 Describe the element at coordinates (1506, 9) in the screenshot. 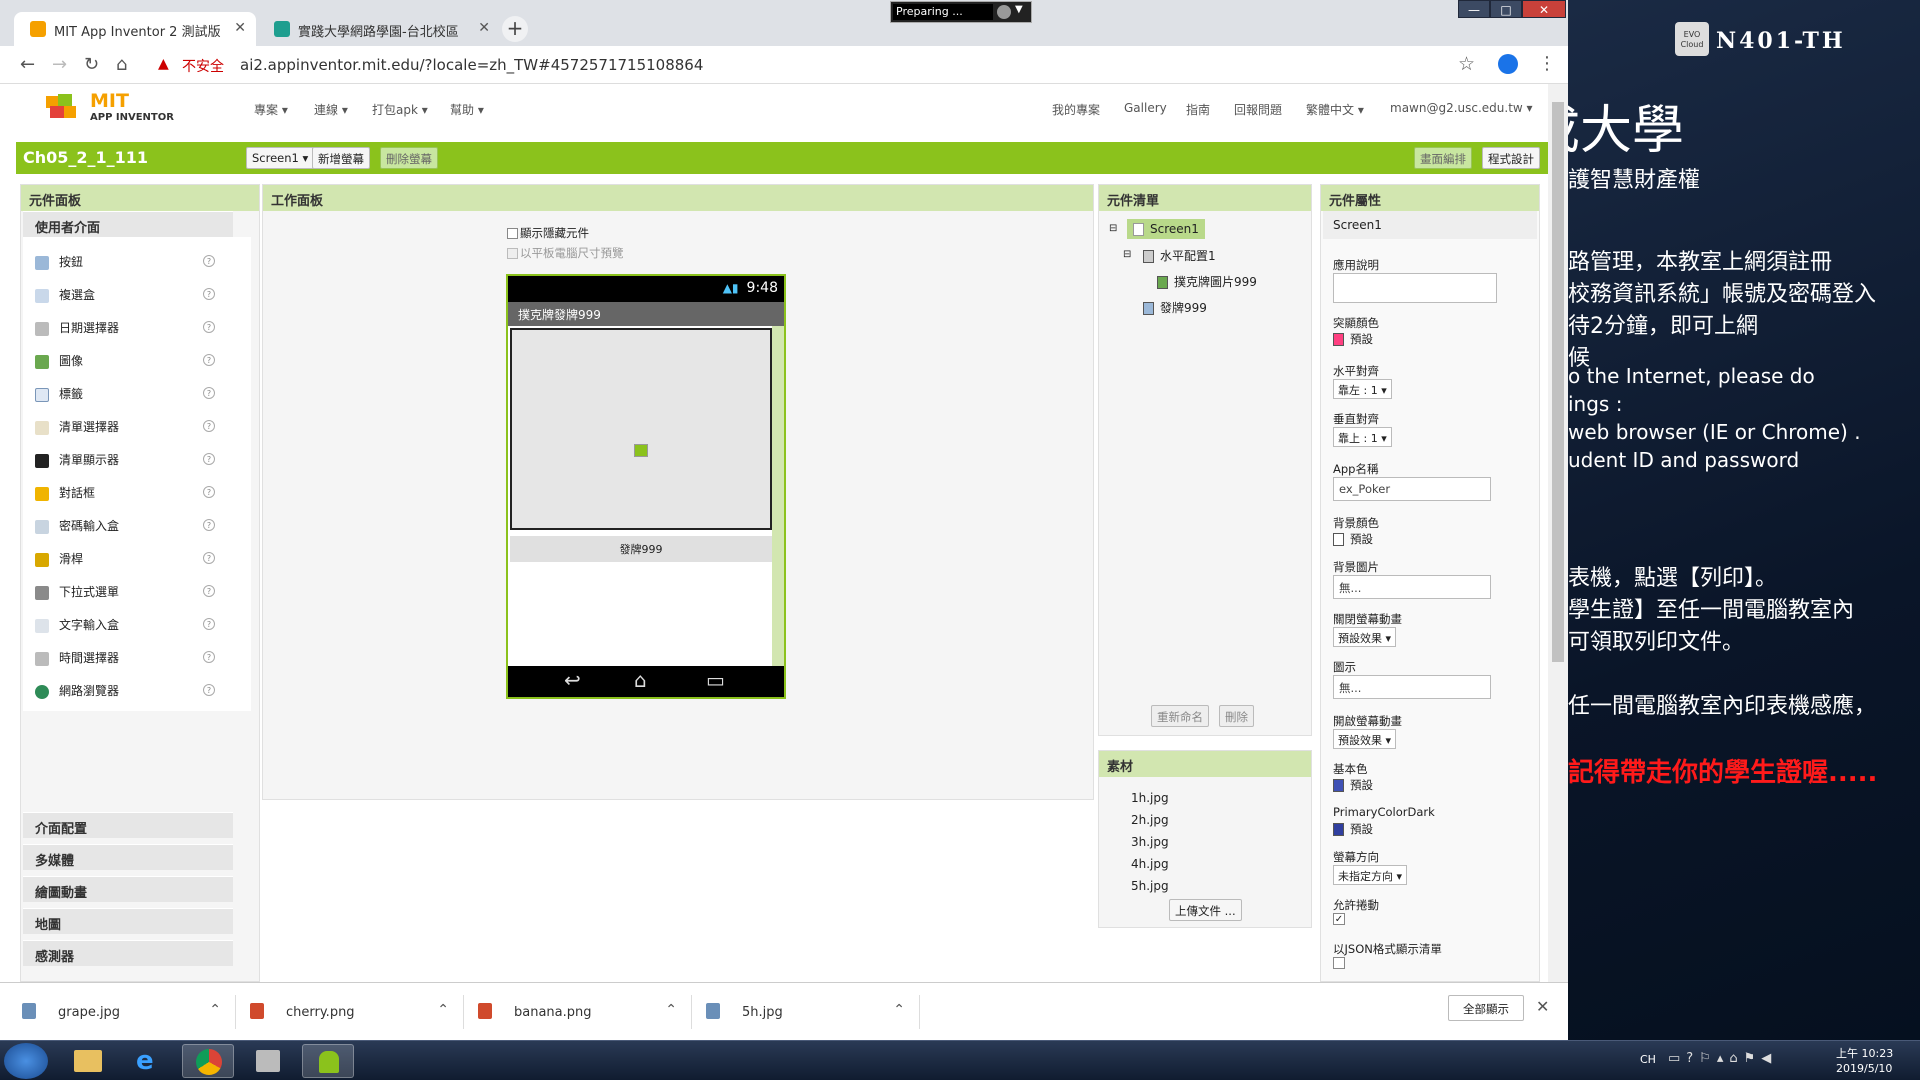

I see `maximize-button: □` at that location.